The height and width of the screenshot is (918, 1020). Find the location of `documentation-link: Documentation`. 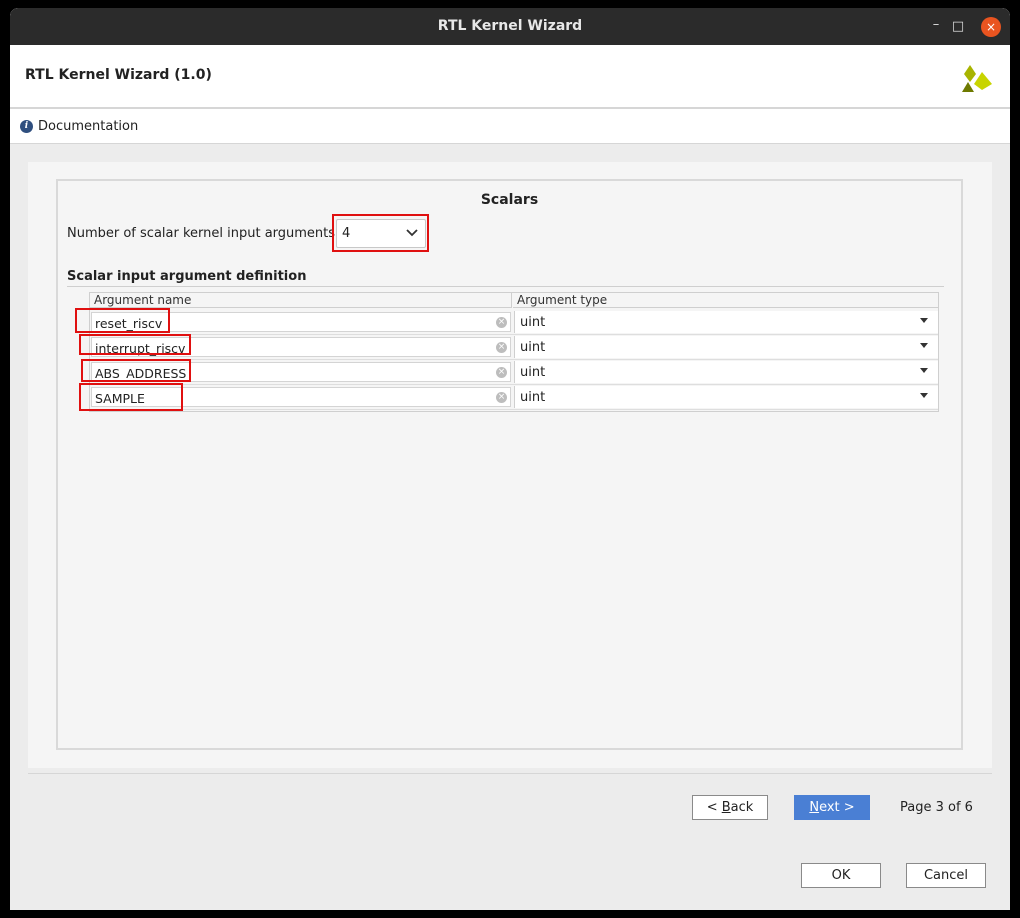

documentation-link: Documentation is located at coordinates (88, 126).